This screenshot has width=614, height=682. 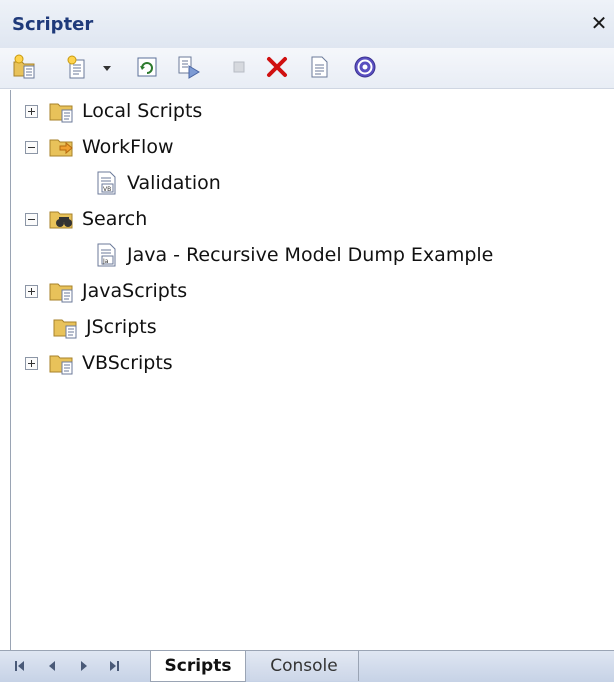 I want to click on tree-item-label: JavaScripts, so click(x=135, y=291).